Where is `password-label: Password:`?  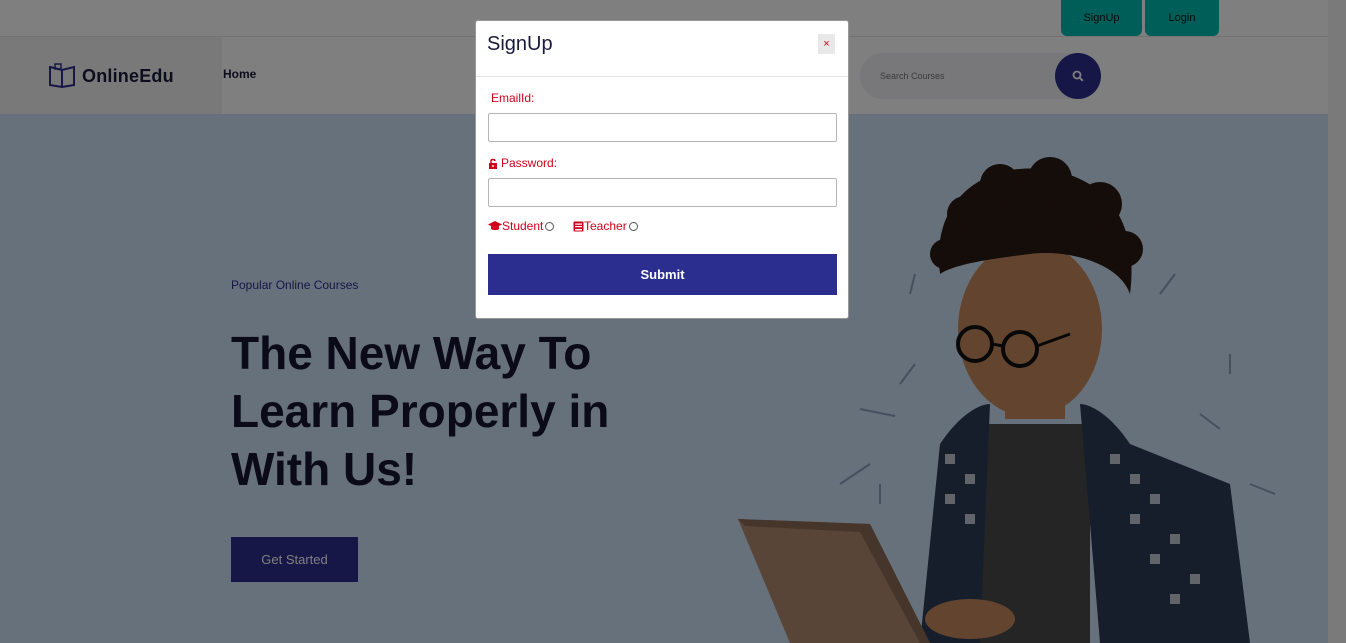 password-label: Password: is located at coordinates (522, 163).